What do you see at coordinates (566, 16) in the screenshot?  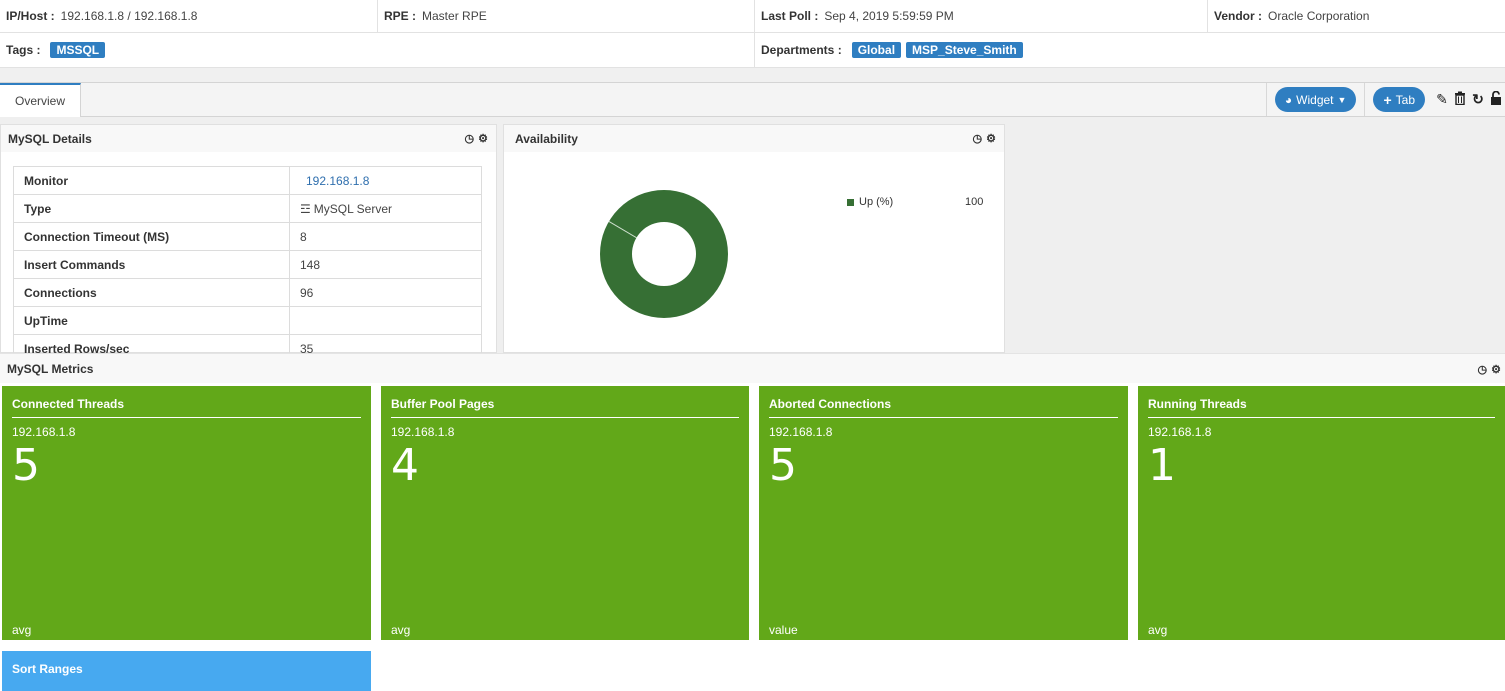 I see `rpe-field: RPE : Master RPE` at bounding box center [566, 16].